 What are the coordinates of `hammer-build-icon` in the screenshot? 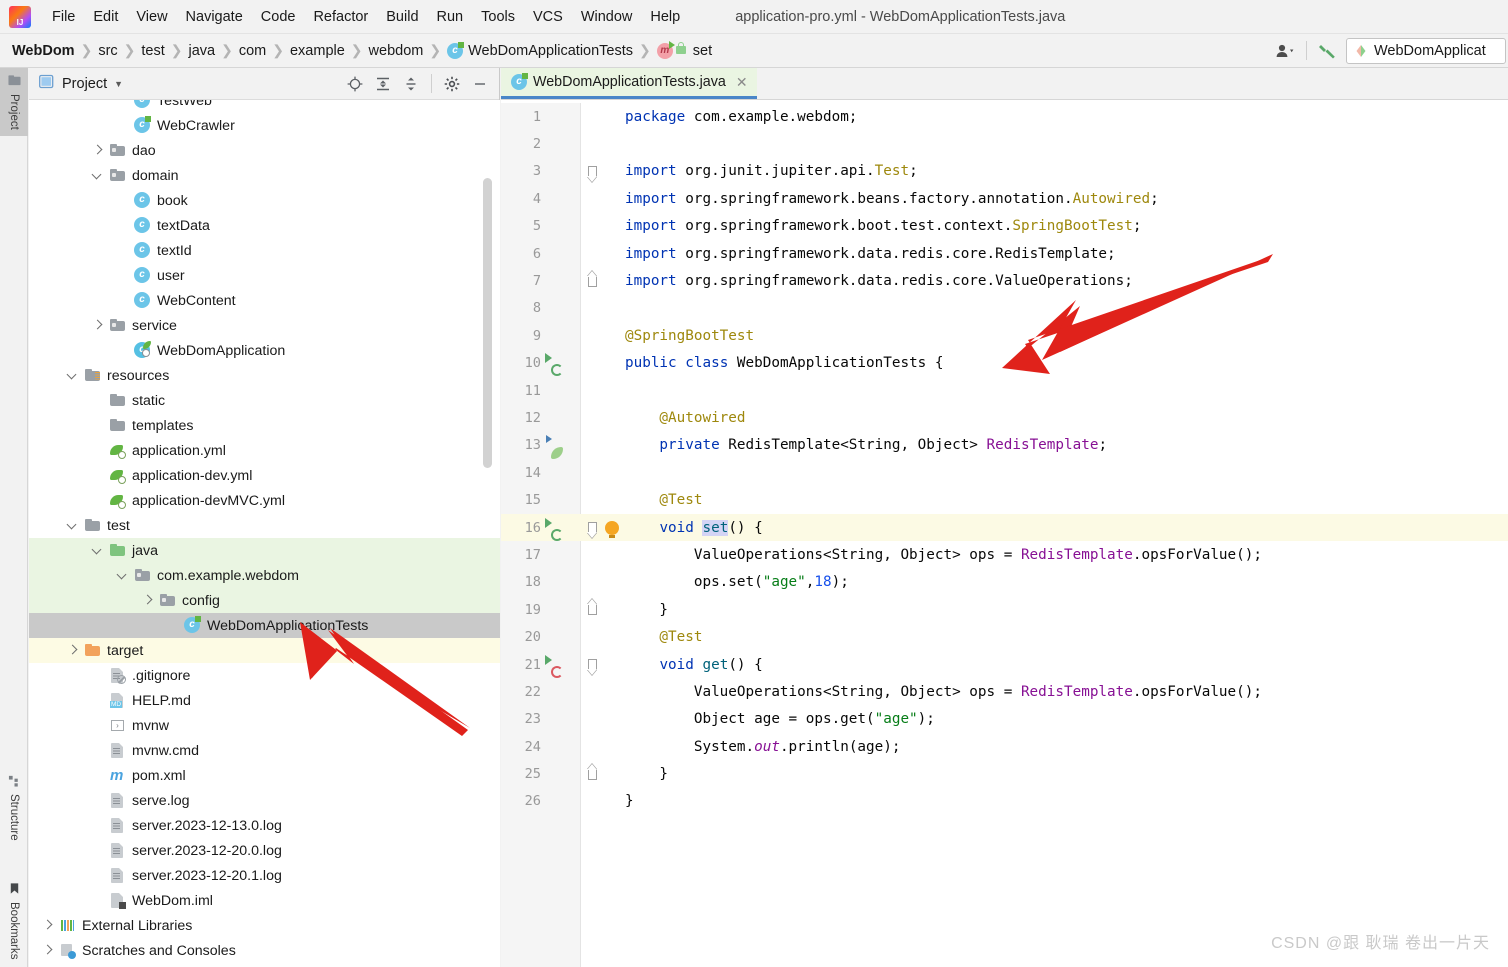 It's located at (1327, 51).